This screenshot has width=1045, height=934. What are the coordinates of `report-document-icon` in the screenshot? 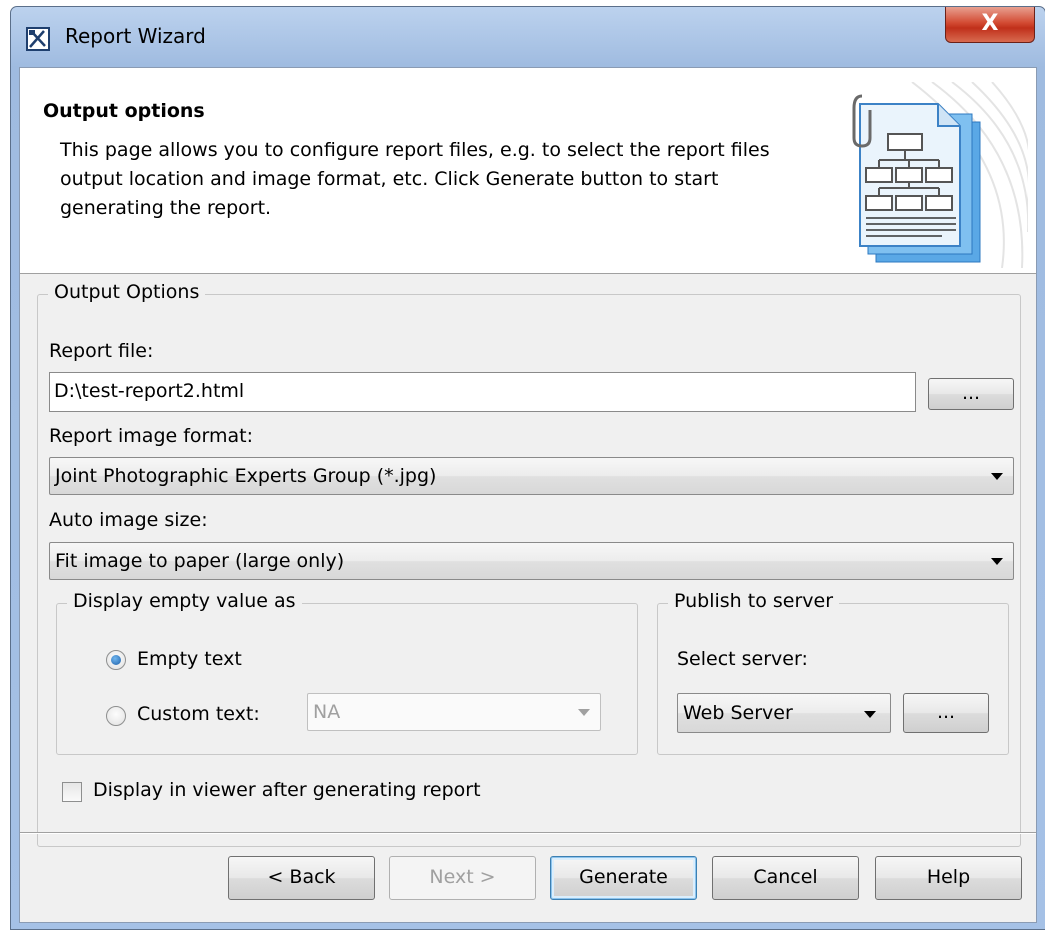 It's located at (940, 175).